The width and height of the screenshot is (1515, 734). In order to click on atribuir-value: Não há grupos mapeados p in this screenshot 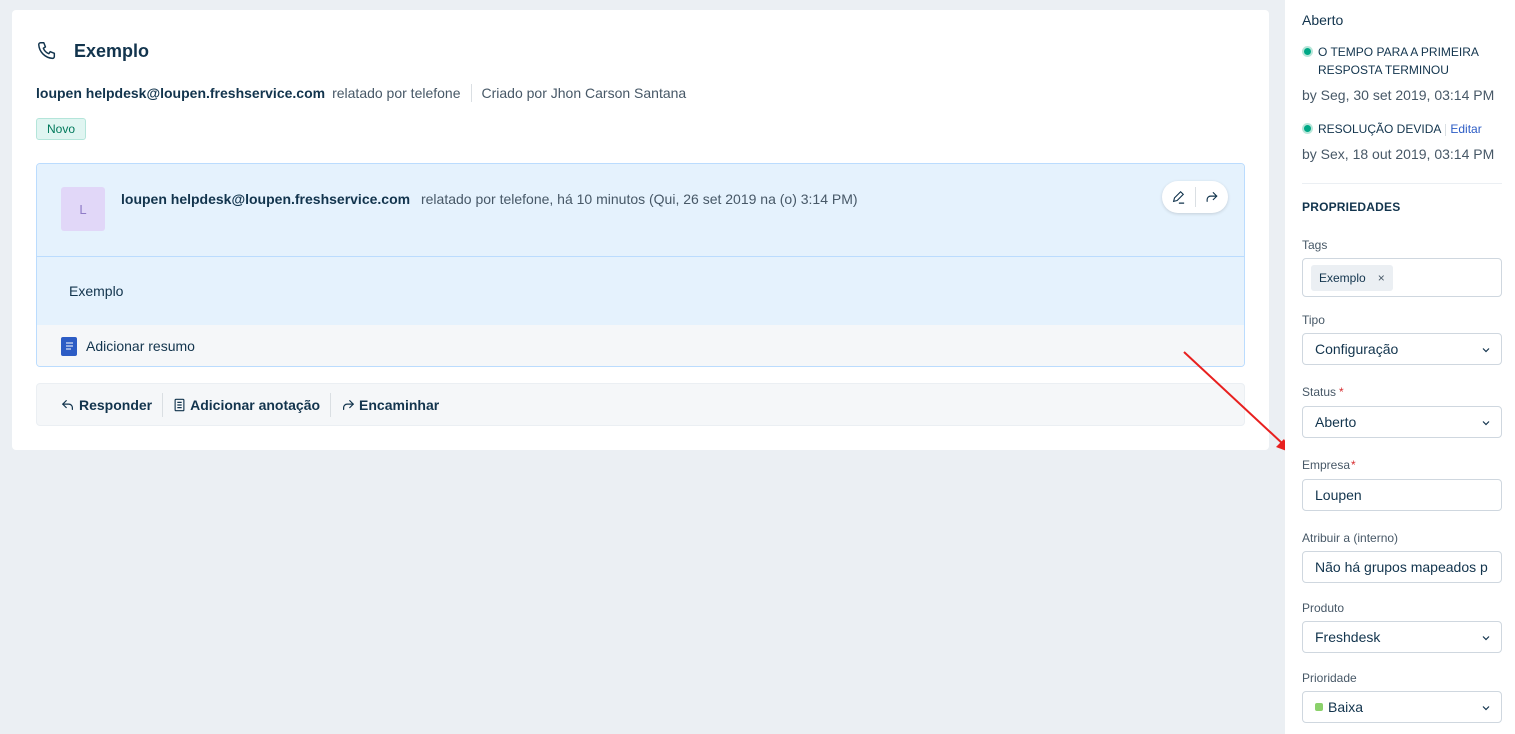, I will do `click(1401, 567)`.